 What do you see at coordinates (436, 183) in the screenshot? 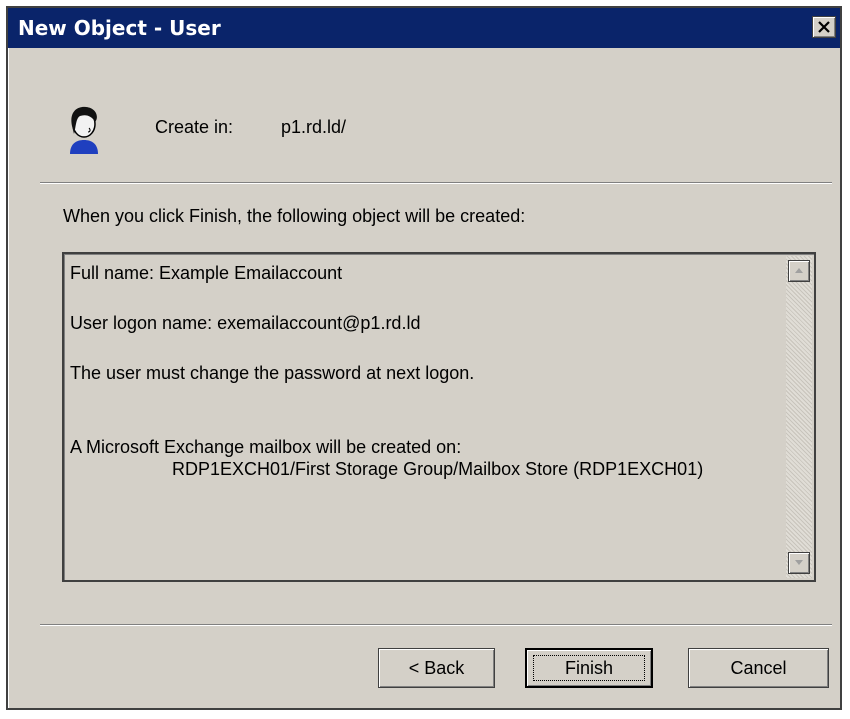
I see `separator-top` at bounding box center [436, 183].